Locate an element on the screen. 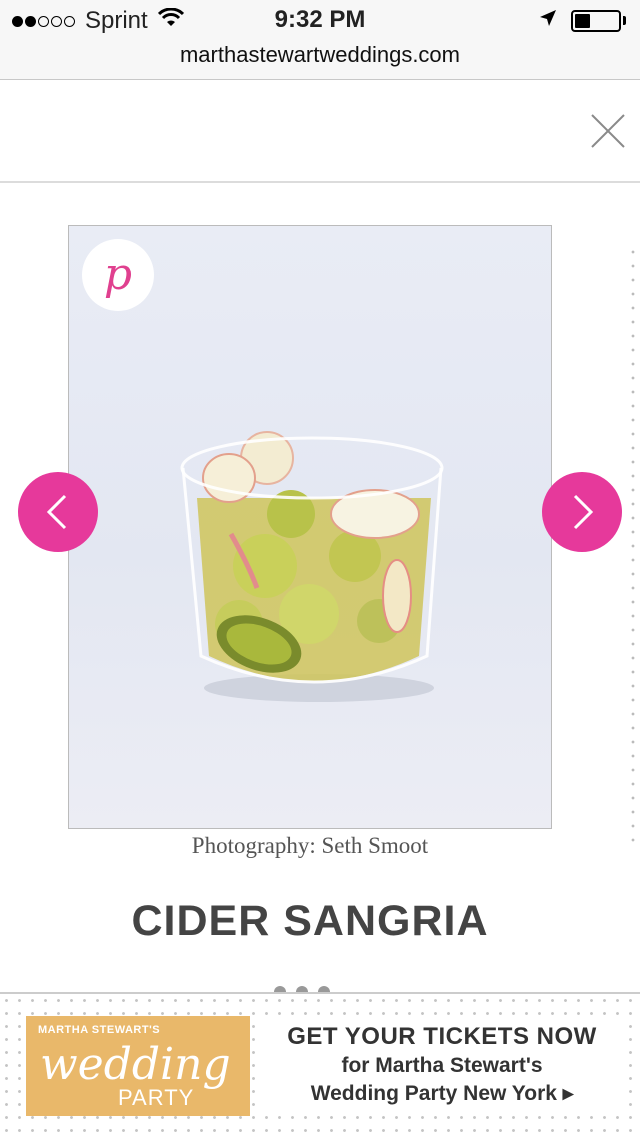  battery-tip is located at coordinates (624, 20).